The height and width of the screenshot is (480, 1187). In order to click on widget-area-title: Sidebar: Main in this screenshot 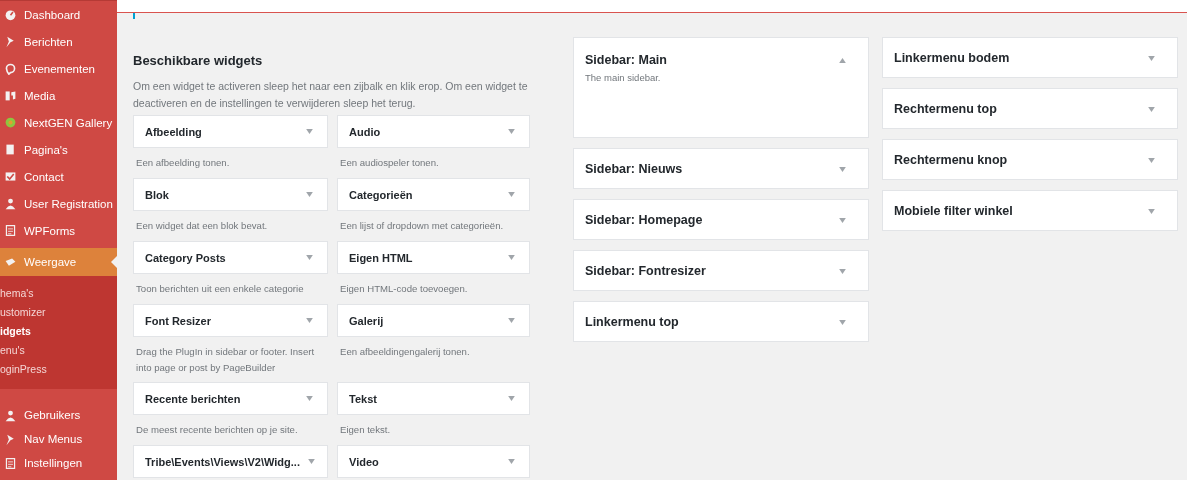, I will do `click(626, 60)`.